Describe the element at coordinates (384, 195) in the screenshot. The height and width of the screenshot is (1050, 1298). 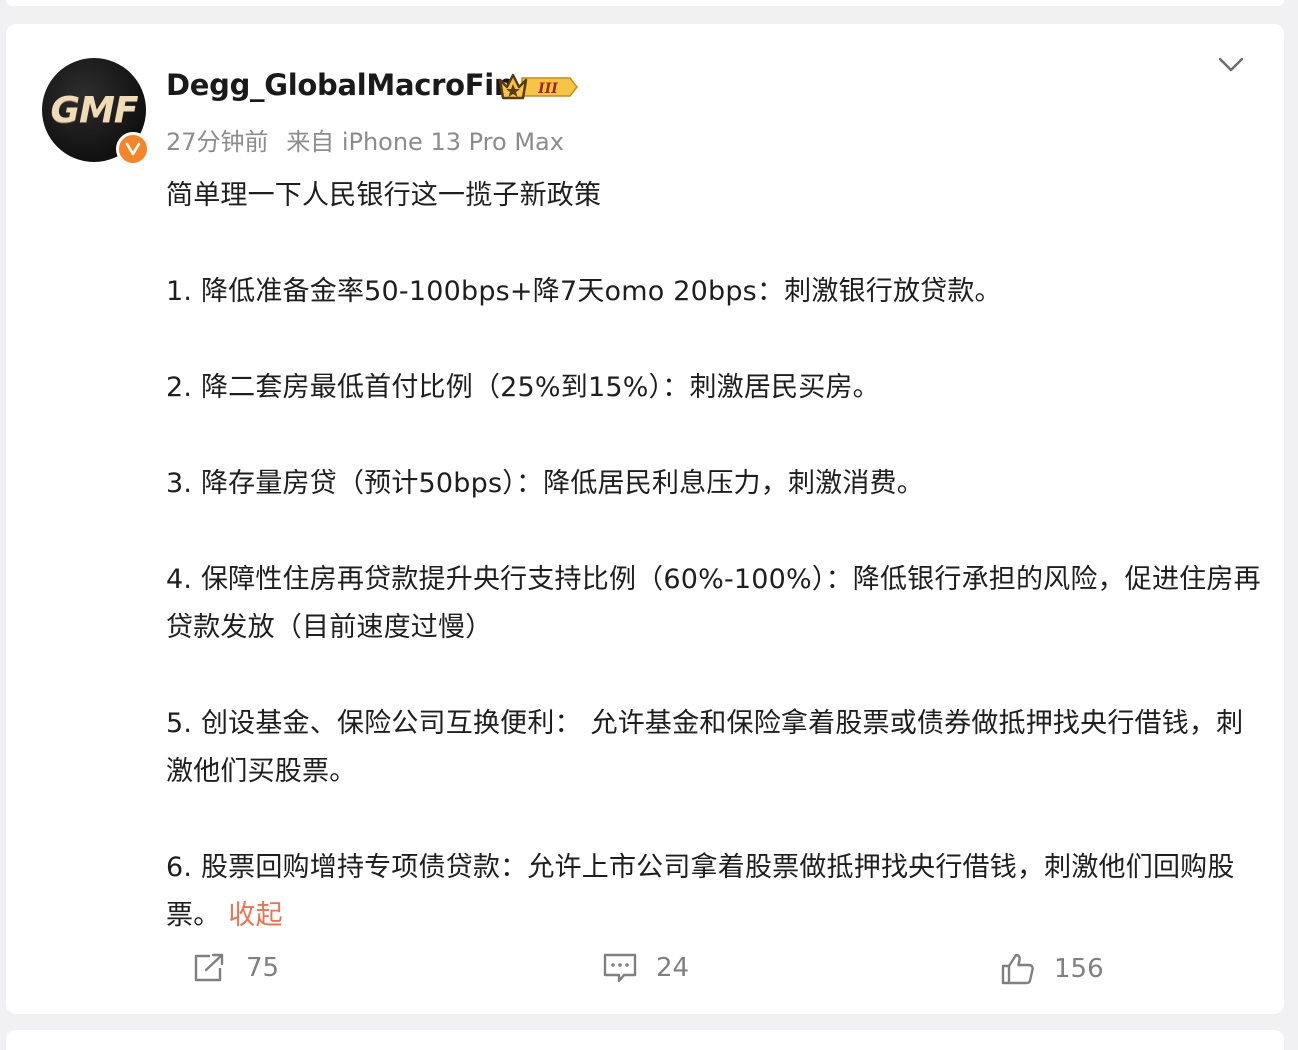
I see `post-intro: 简单理一下人民银行这一揽子新政策` at that location.